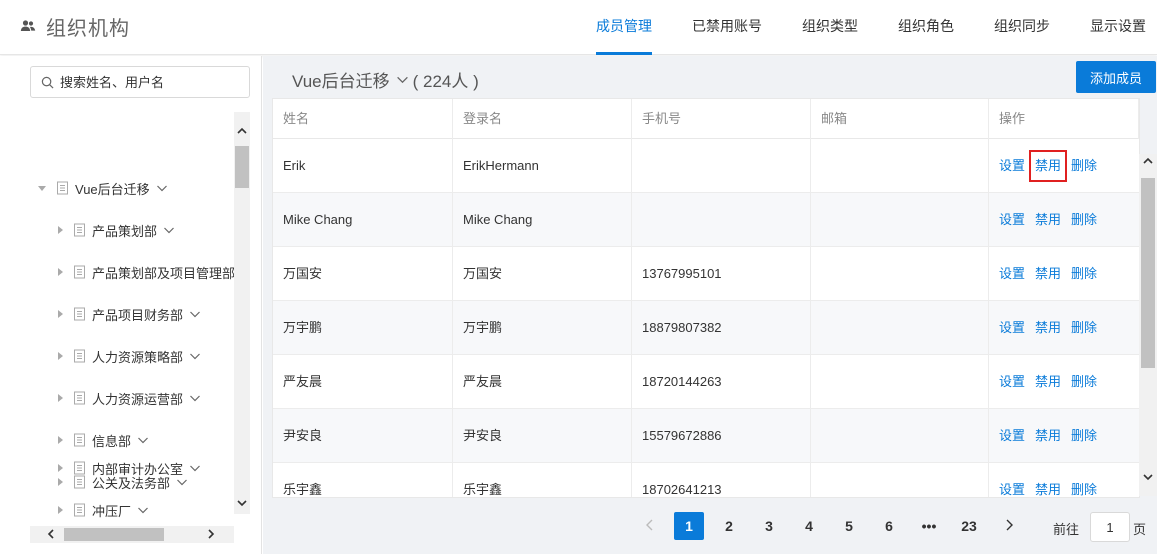  Describe the element at coordinates (103, 510) in the screenshot. I see `tree-node: 冲压厂` at that location.